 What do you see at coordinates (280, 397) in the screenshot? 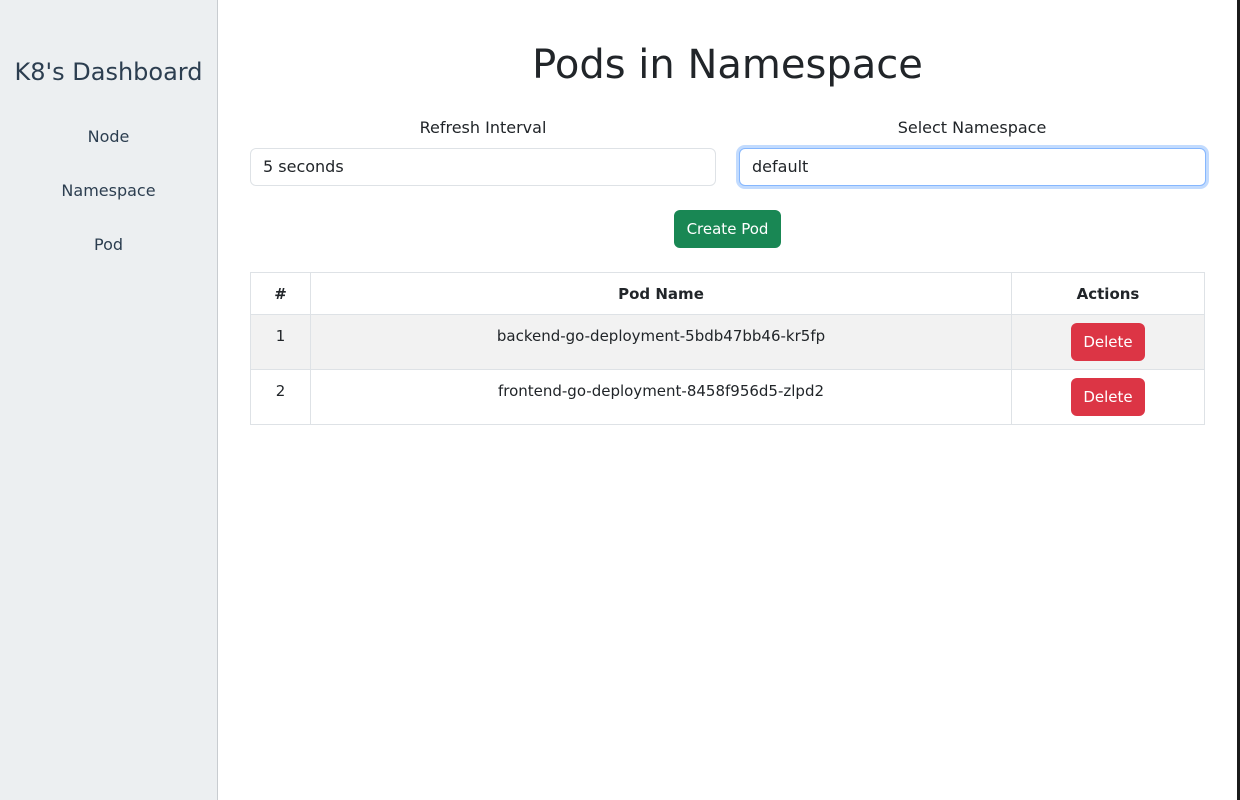
I see `row-number: 2` at bounding box center [280, 397].